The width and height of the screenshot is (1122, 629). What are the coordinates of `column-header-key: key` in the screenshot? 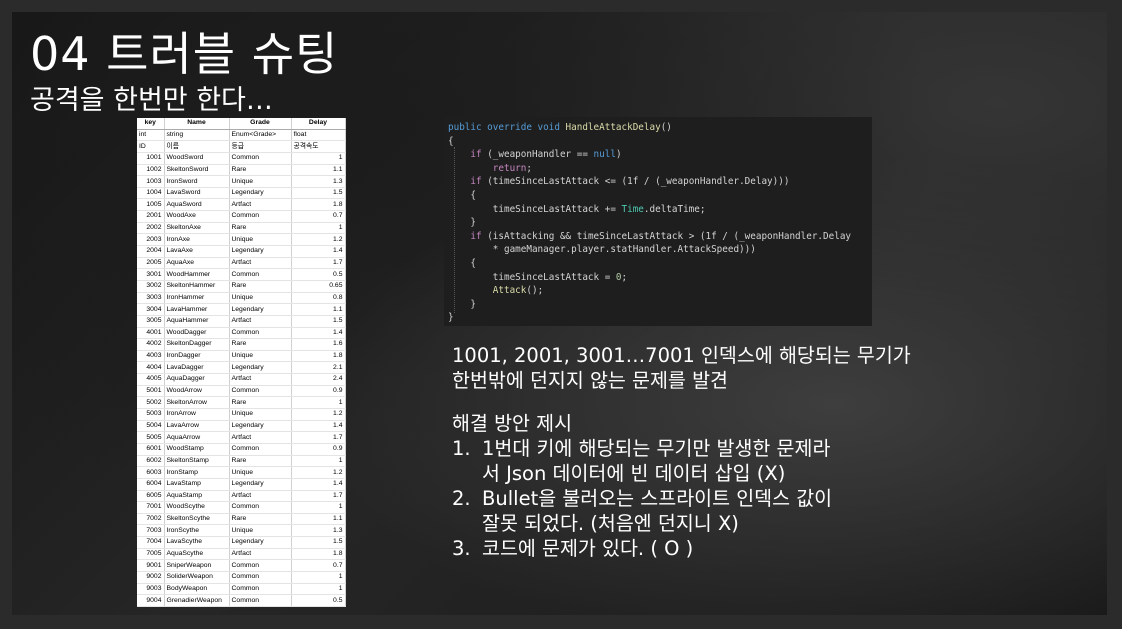 It's located at (151, 124).